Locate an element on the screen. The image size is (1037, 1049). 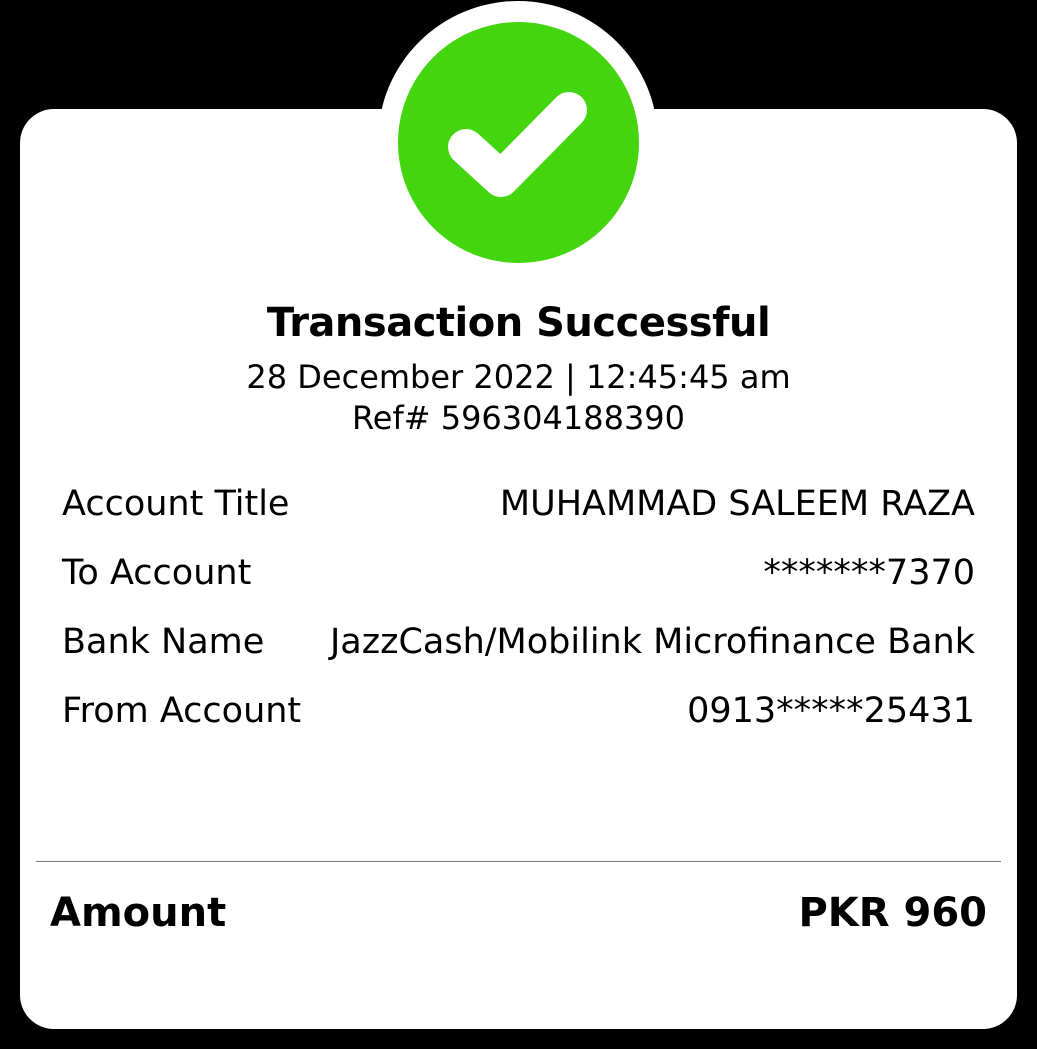
status-title: Transaction Successful is located at coordinates (518, 323).